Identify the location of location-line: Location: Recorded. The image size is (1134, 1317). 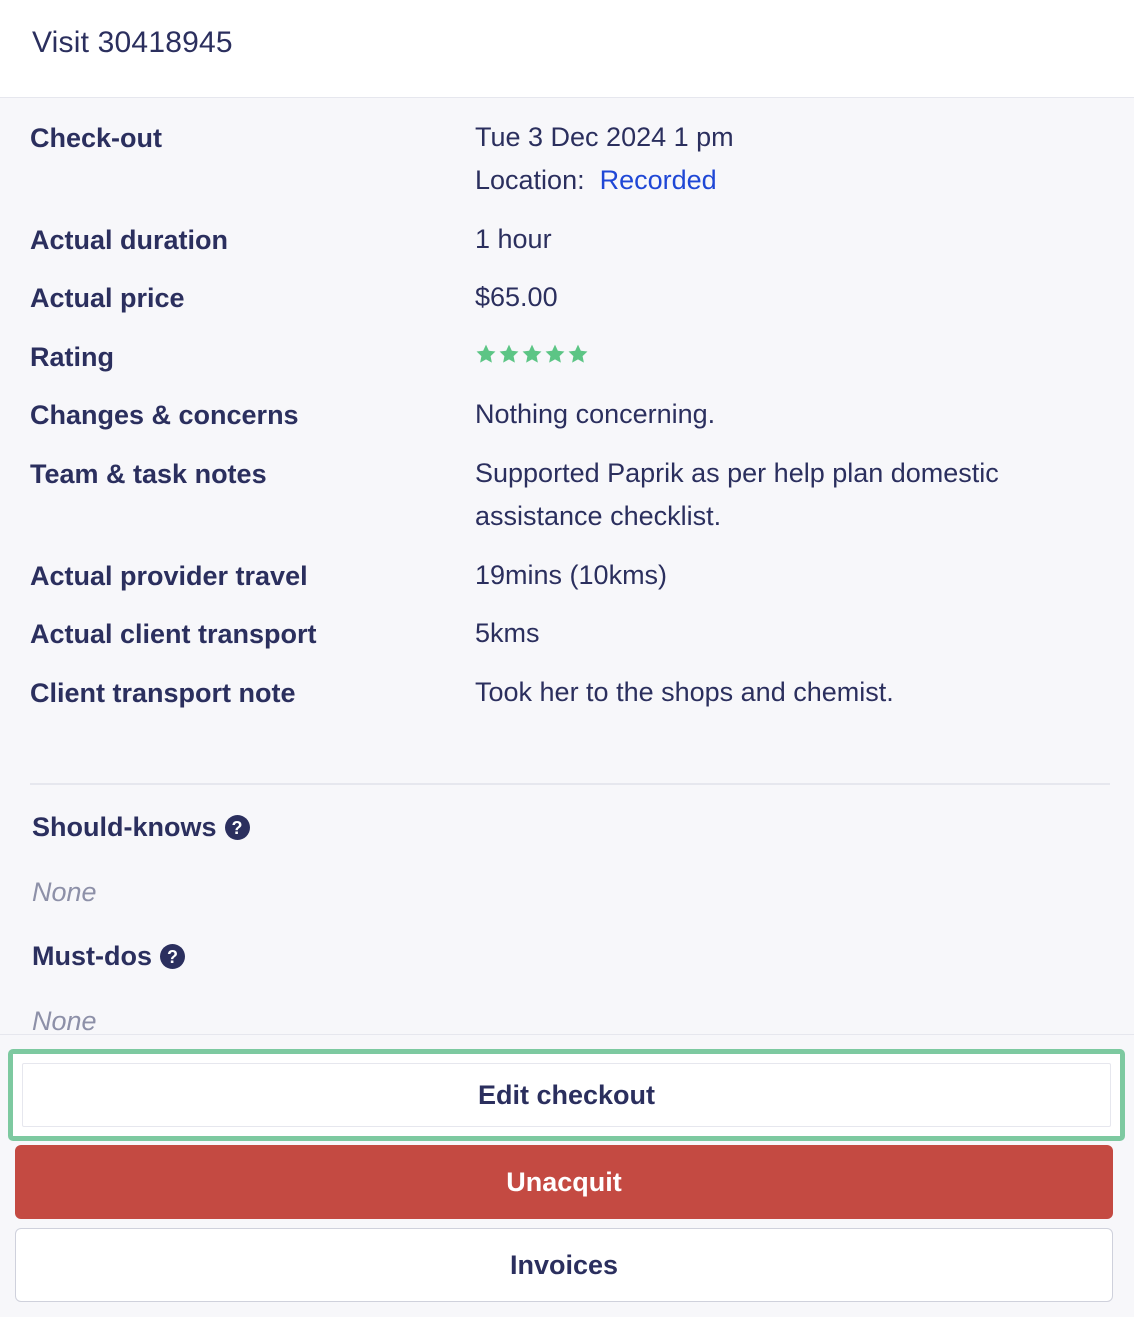
(785, 180).